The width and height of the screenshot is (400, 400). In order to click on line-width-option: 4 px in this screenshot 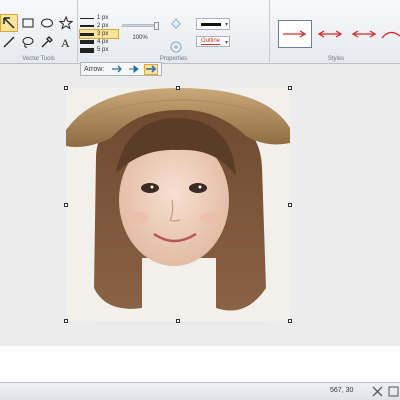, I will do `click(99, 42)`.